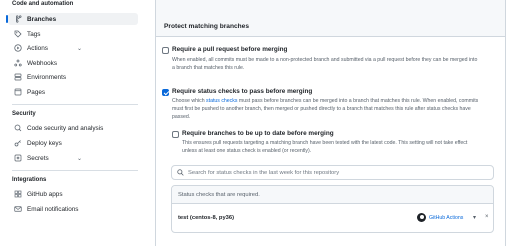 The image size is (512, 246). What do you see at coordinates (229, 49) in the screenshot?
I see `require-pr-label: Require a pull request before merging` at bounding box center [229, 49].